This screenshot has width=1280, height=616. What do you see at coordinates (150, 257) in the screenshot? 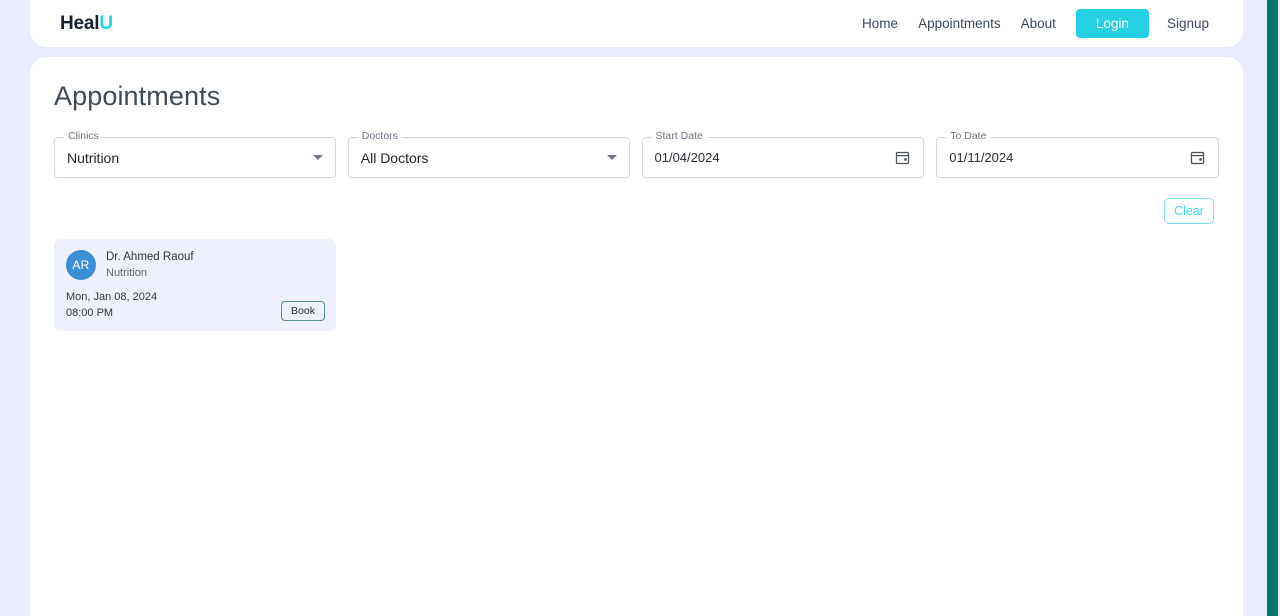
I see `doctor-name: Dr. Ahmed Raouf` at bounding box center [150, 257].